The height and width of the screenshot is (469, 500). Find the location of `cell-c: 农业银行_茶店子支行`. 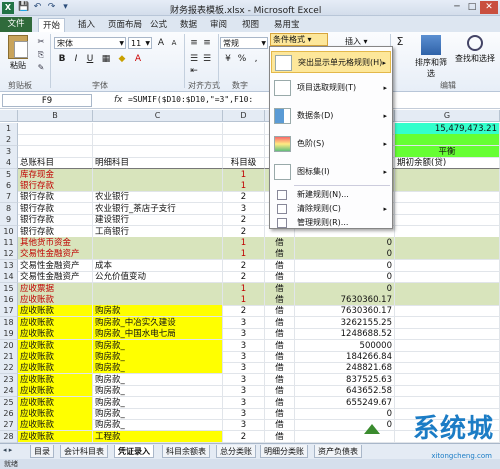

cell-c: 农业银行_茶店子支行 is located at coordinates (158, 208).